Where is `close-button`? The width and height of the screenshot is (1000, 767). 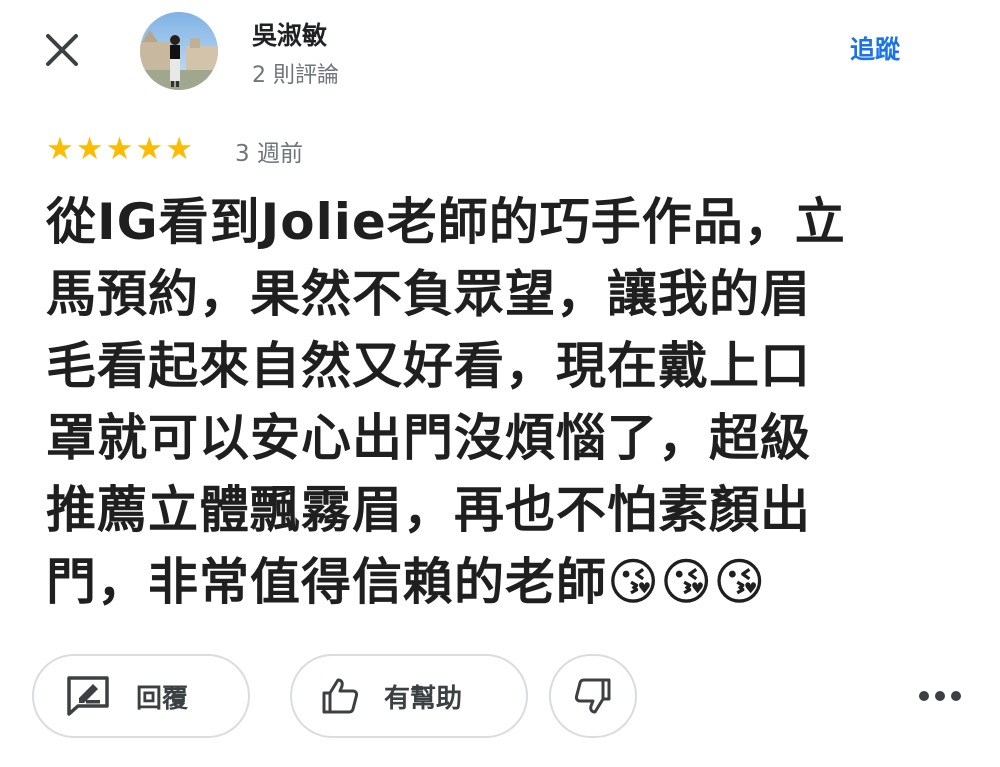
close-button is located at coordinates (62, 52).